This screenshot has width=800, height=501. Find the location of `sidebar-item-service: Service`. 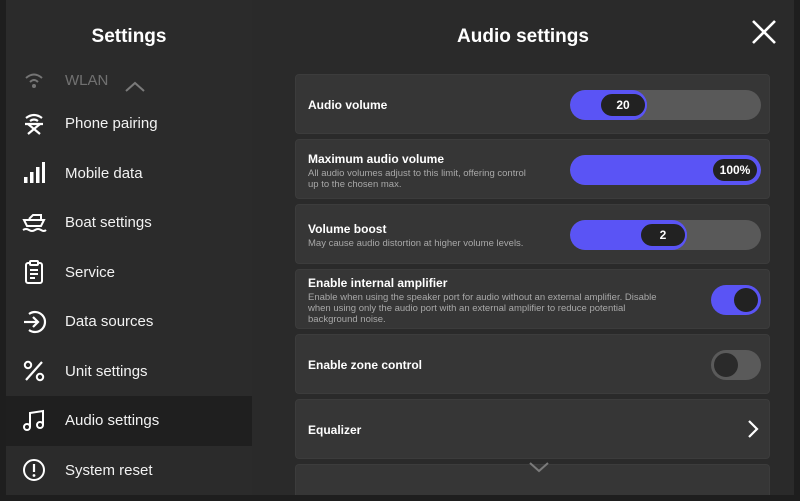

sidebar-item-service: Service is located at coordinates (129, 273).